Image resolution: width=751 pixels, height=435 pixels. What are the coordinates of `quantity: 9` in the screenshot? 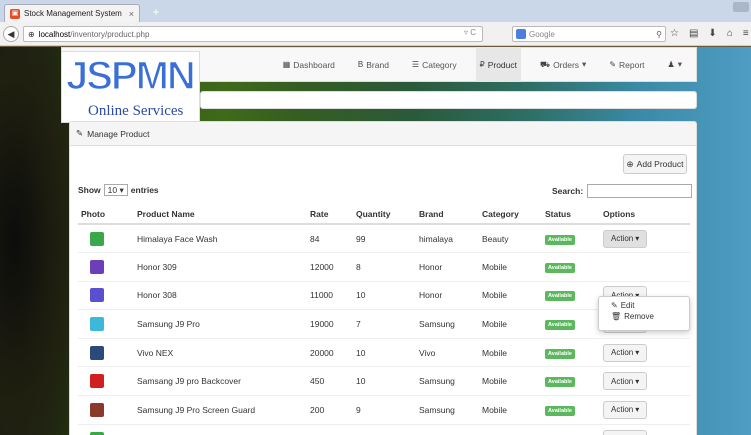 It's located at (384, 410).